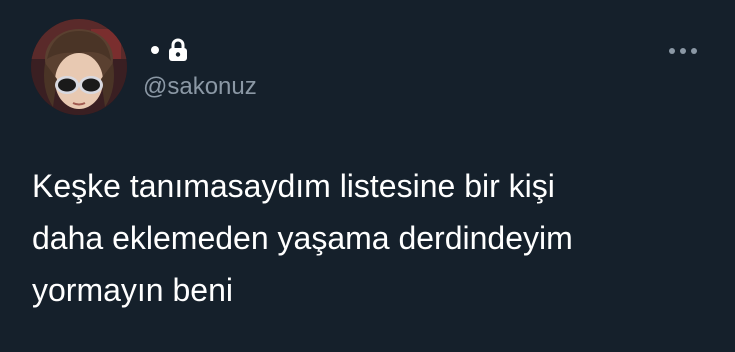  Describe the element at coordinates (155, 50) in the screenshot. I see `dot-icon` at that location.